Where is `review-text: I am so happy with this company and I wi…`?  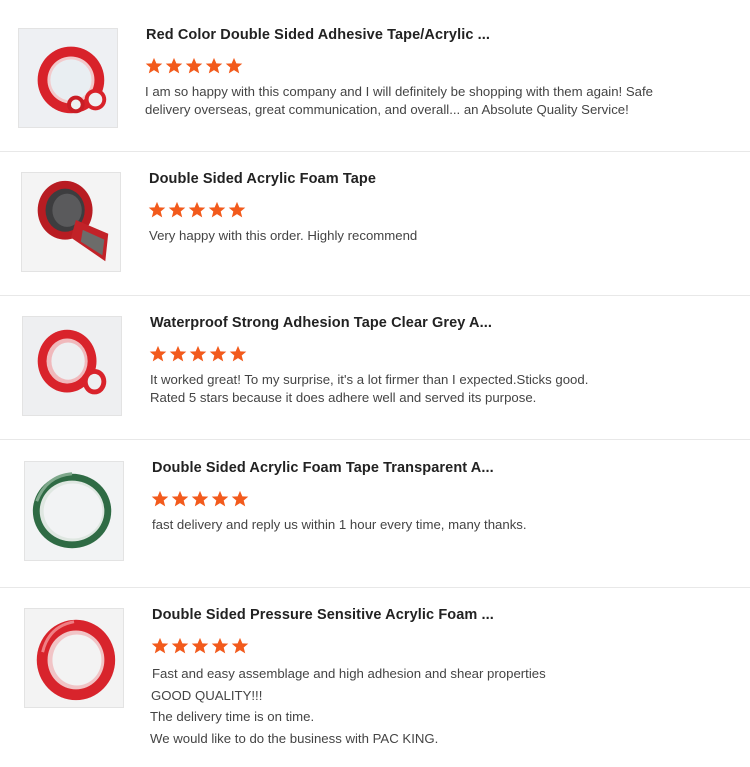
review-text: I am so happy with this company and I wi… is located at coordinates (399, 101).